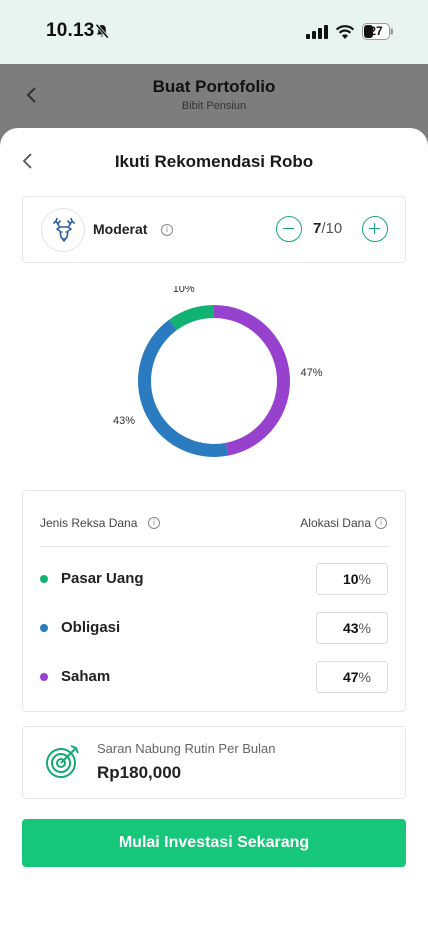 This screenshot has width=428, height=928. Describe the element at coordinates (214, 106) in the screenshot. I see `background-page-subtitle: Bibit Pensiun` at that location.